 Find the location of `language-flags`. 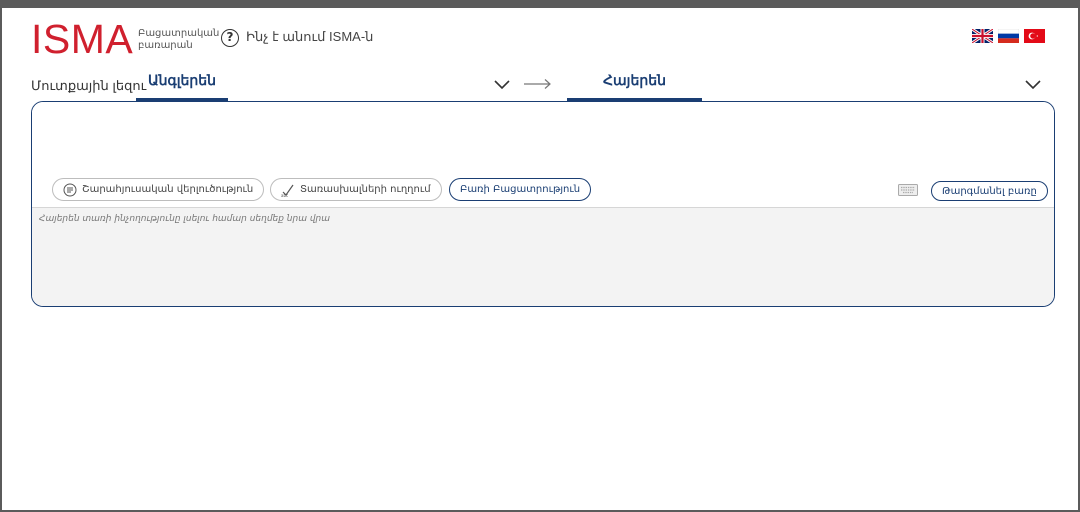

language-flags is located at coordinates (1008, 36).